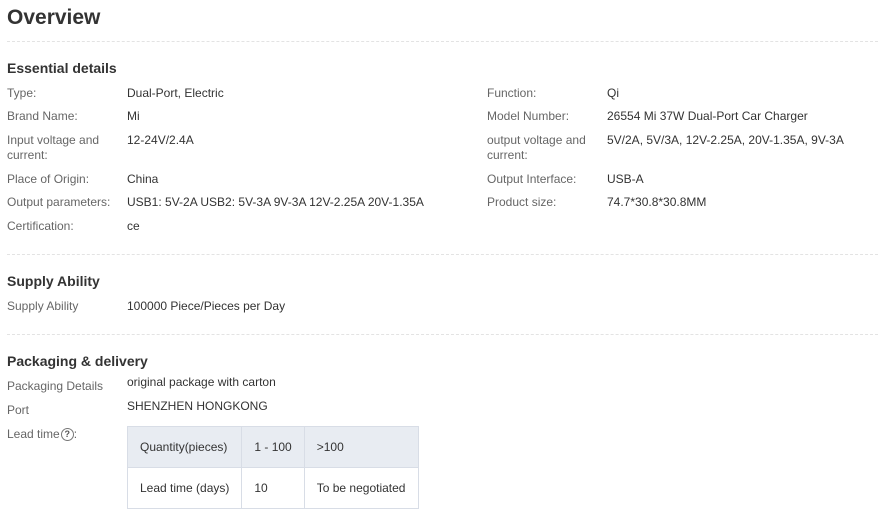  I want to click on packaging-delivery-title: Packaging & delivery, so click(77, 361).